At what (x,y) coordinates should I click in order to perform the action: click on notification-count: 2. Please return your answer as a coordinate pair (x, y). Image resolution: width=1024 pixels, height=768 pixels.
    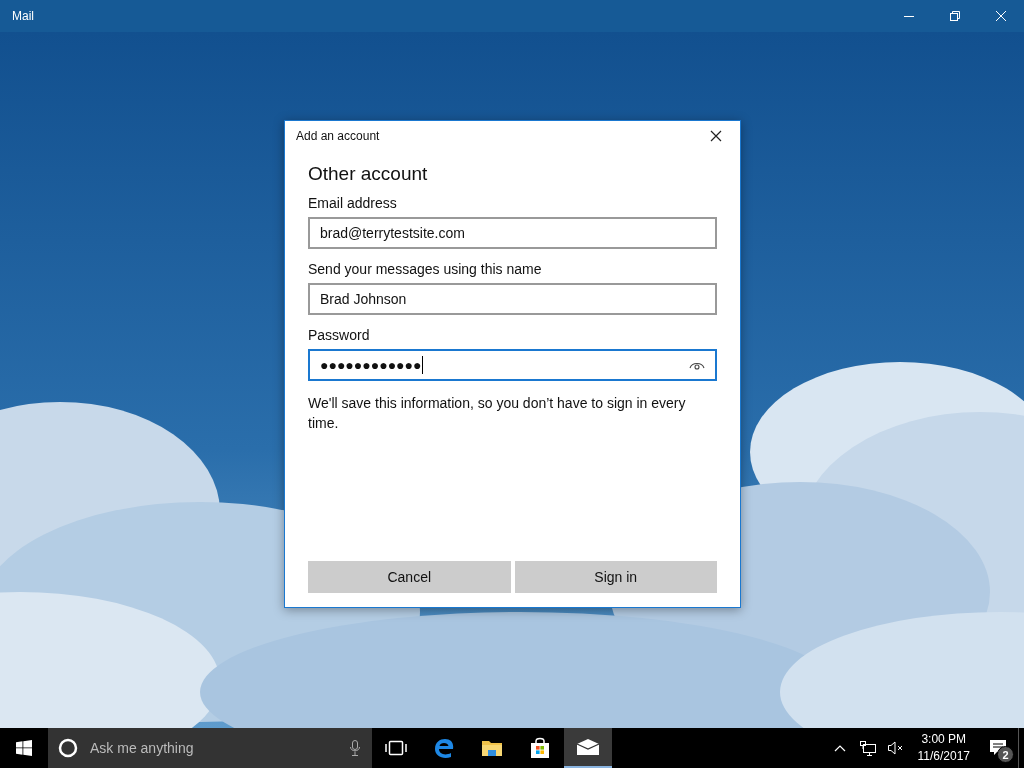
    Looking at the image, I should click on (1005, 754).